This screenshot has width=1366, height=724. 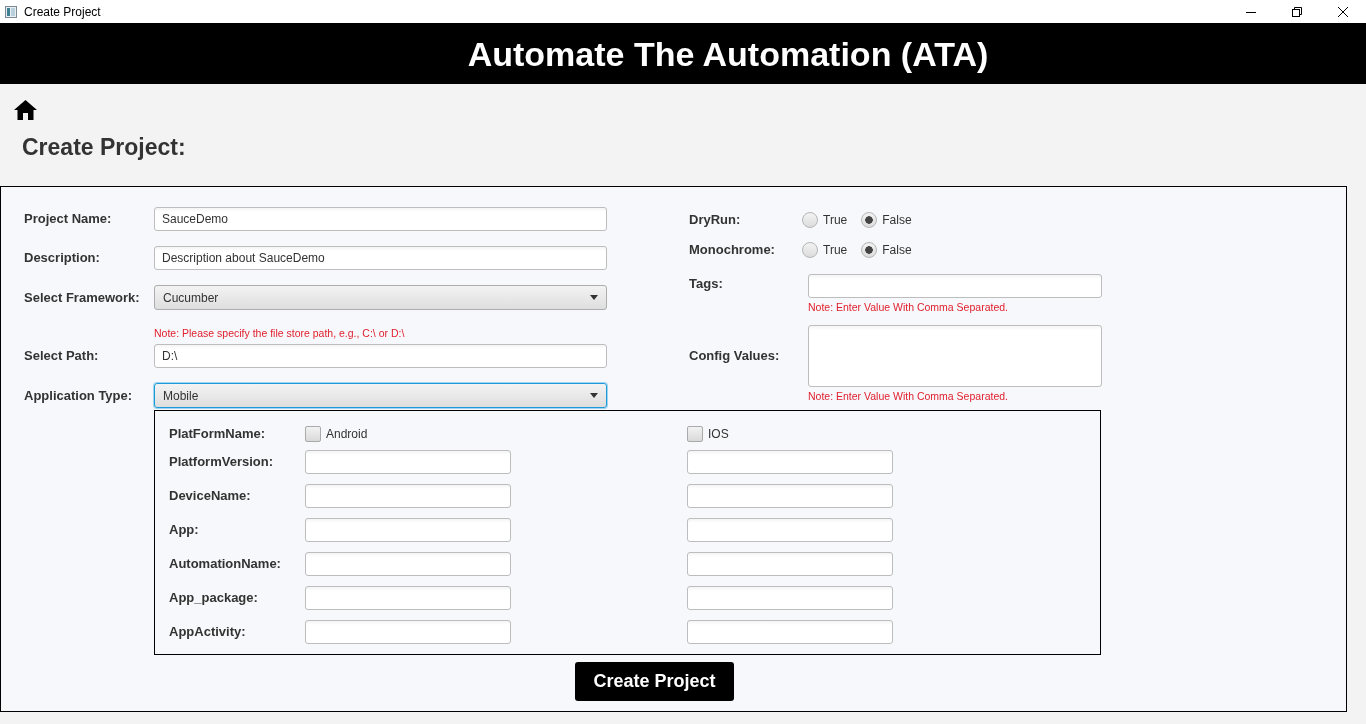 I want to click on field-label: App:, so click(x=184, y=530).